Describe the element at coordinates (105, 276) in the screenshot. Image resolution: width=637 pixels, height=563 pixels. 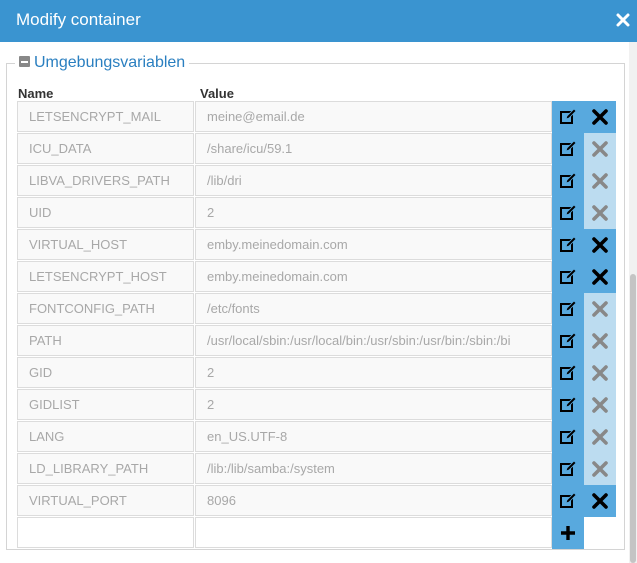
I see `env-name-field: LETSENCRYPT_HOST` at that location.